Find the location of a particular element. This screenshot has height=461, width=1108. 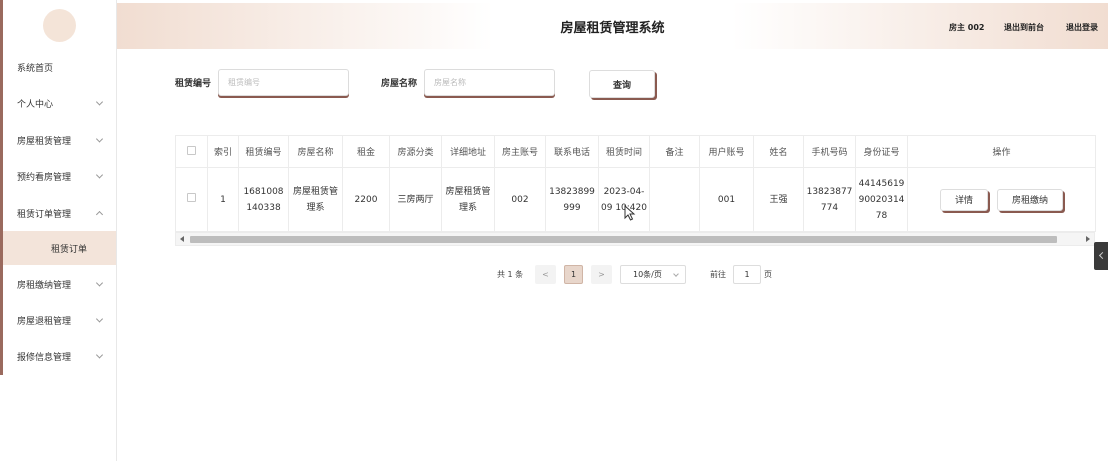

sidebar-subitem-rental-orders: 租赁订单 is located at coordinates (59, 248).